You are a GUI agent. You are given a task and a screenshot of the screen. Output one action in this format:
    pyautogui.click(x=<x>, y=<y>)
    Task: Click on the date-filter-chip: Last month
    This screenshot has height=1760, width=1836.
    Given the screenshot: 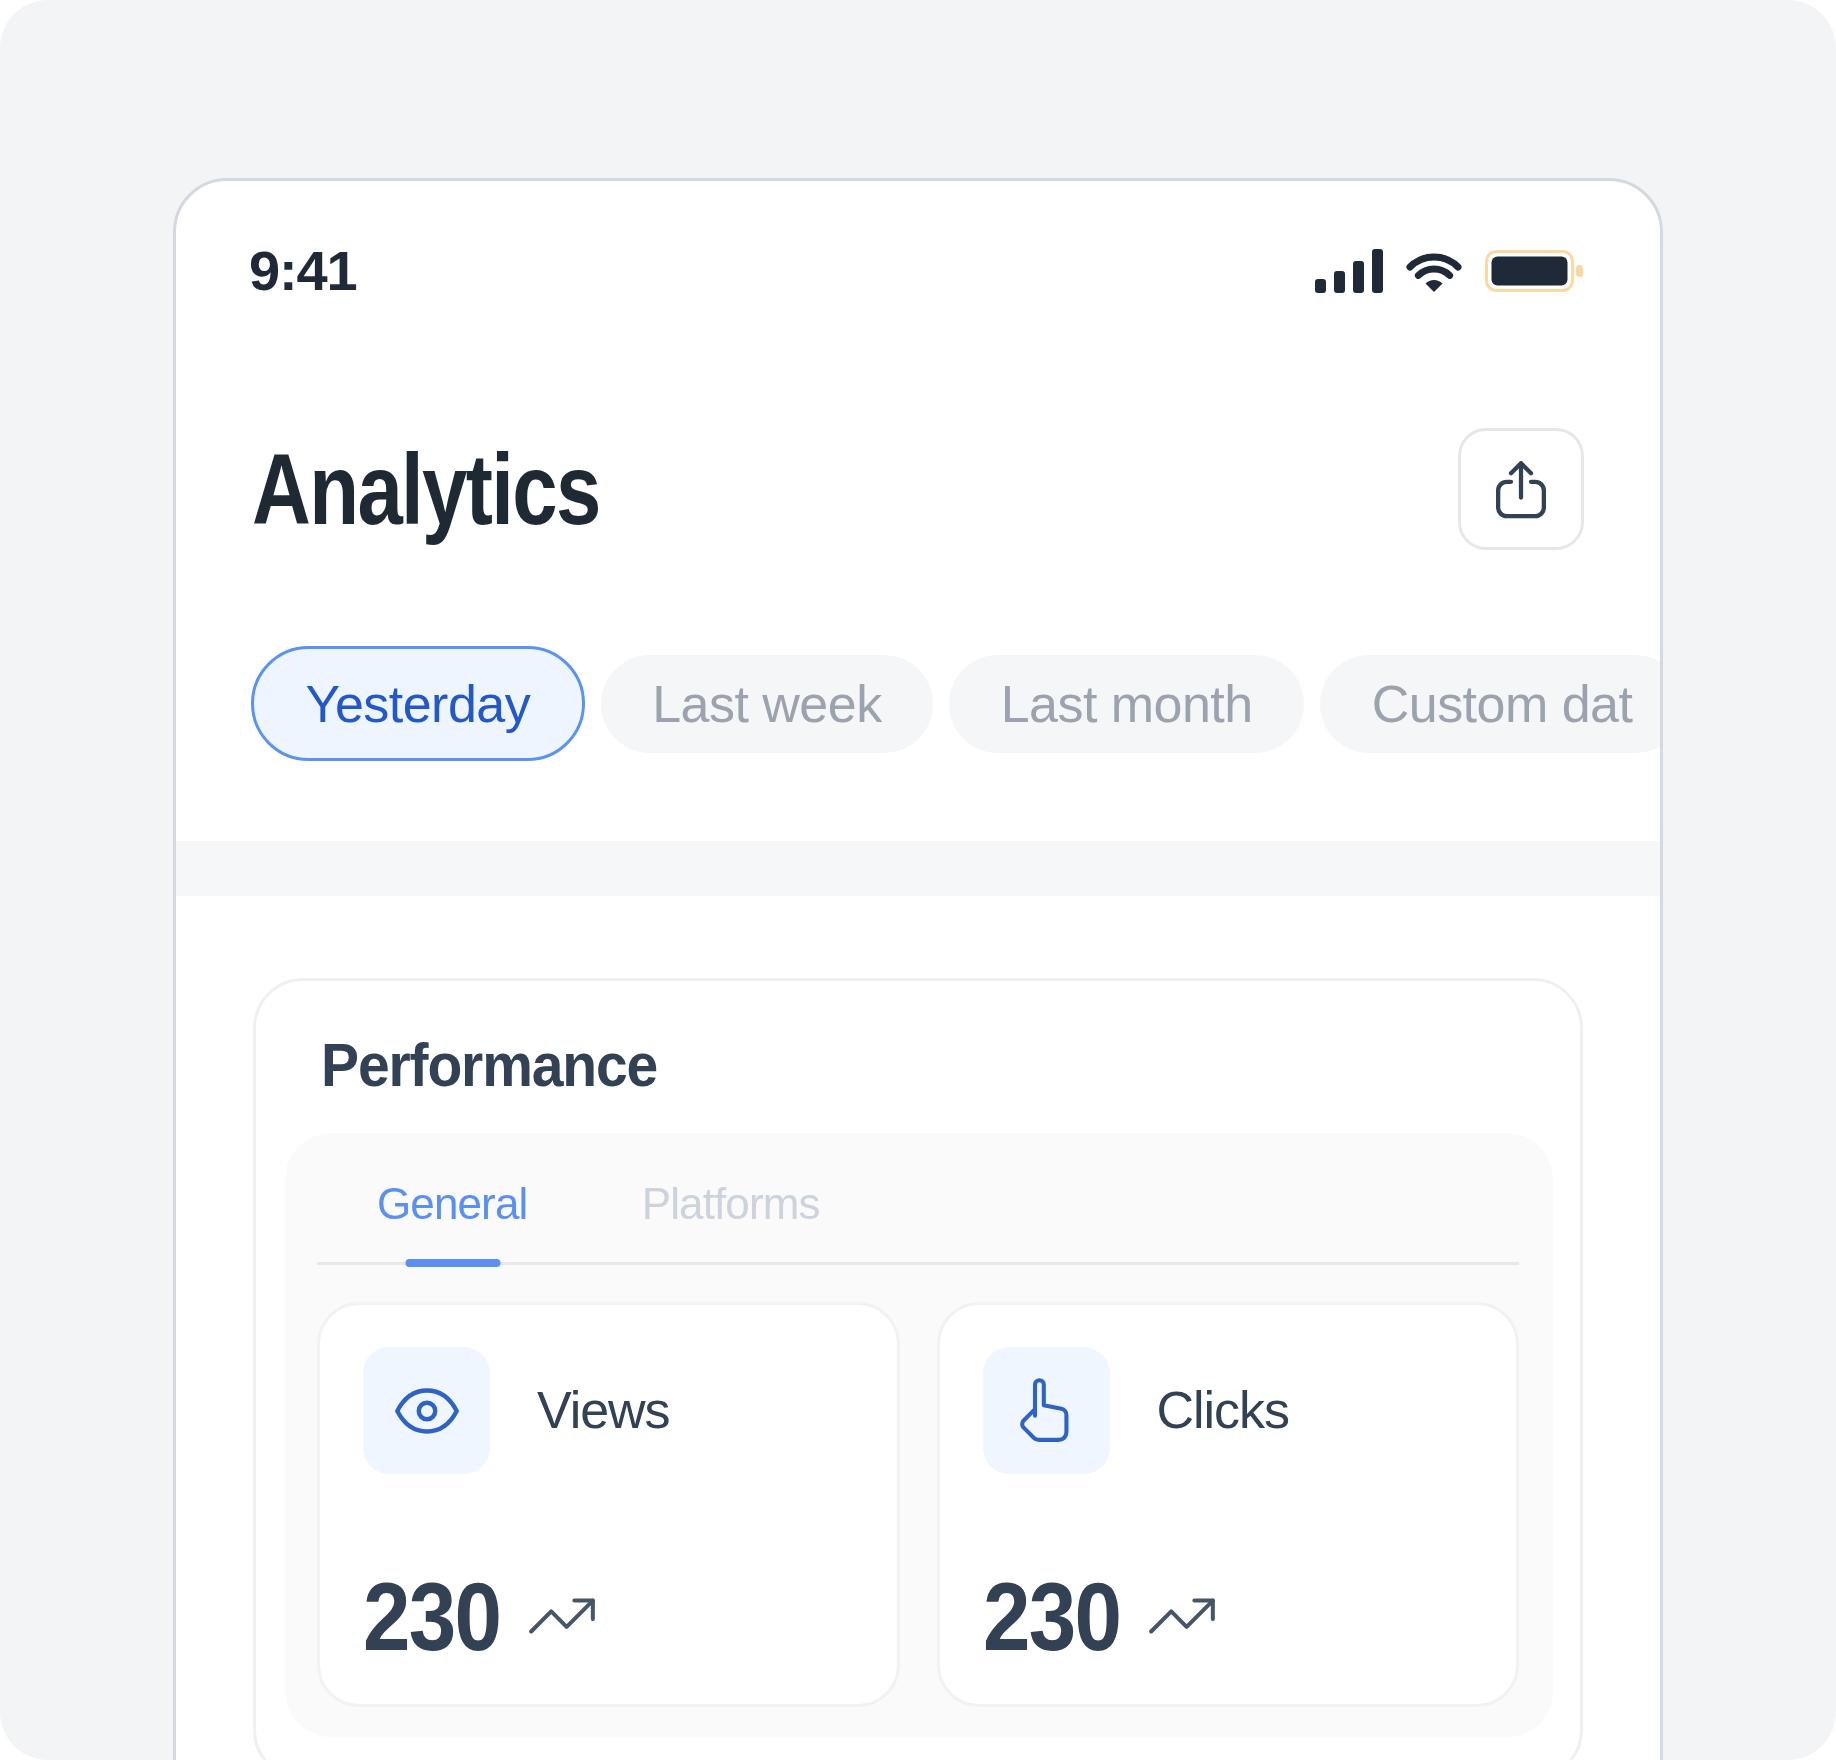 What is the action you would take?
    pyautogui.click(x=1127, y=703)
    